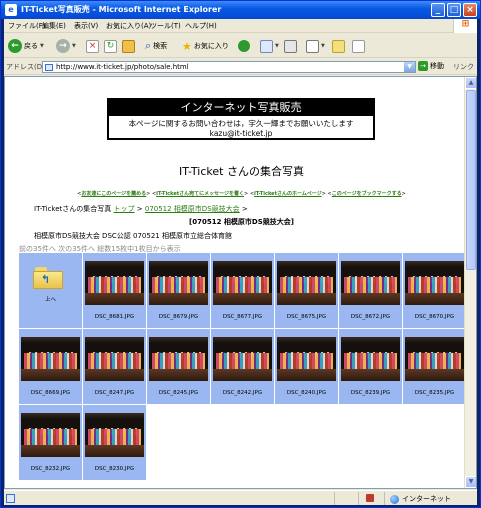  Describe the element at coordinates (394, 499) in the screenshot. I see `globe-icon` at that location.